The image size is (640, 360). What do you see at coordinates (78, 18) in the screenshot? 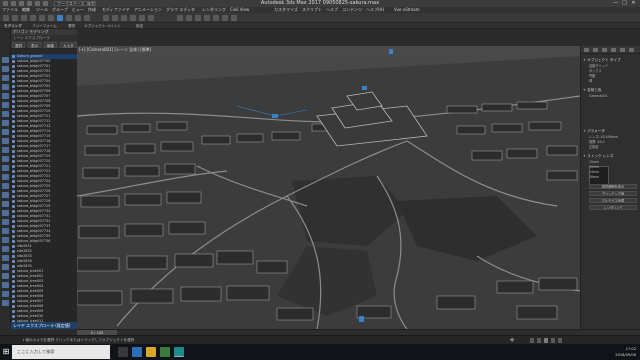
I see `rect-select-icon` at bounding box center [78, 18].